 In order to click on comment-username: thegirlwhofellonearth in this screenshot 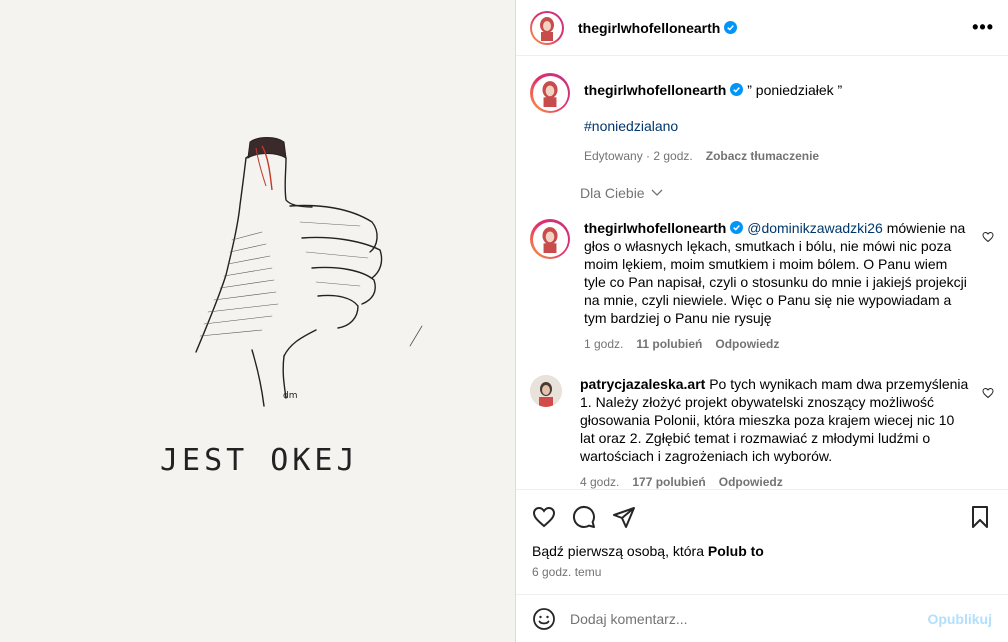, I will do `click(655, 228)`.